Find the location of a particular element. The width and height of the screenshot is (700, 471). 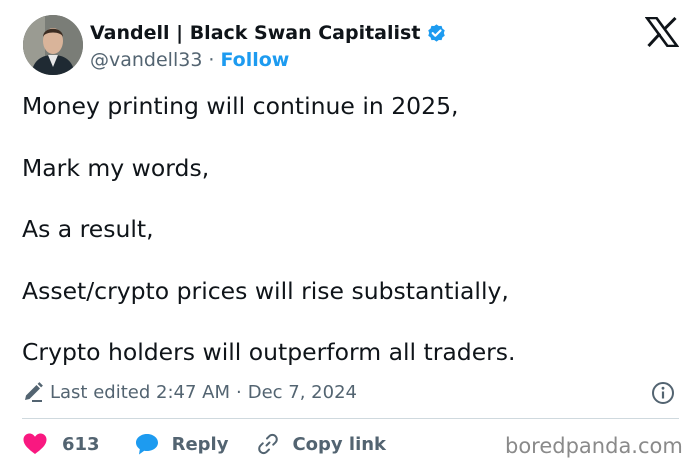

info-icon is located at coordinates (663, 393).